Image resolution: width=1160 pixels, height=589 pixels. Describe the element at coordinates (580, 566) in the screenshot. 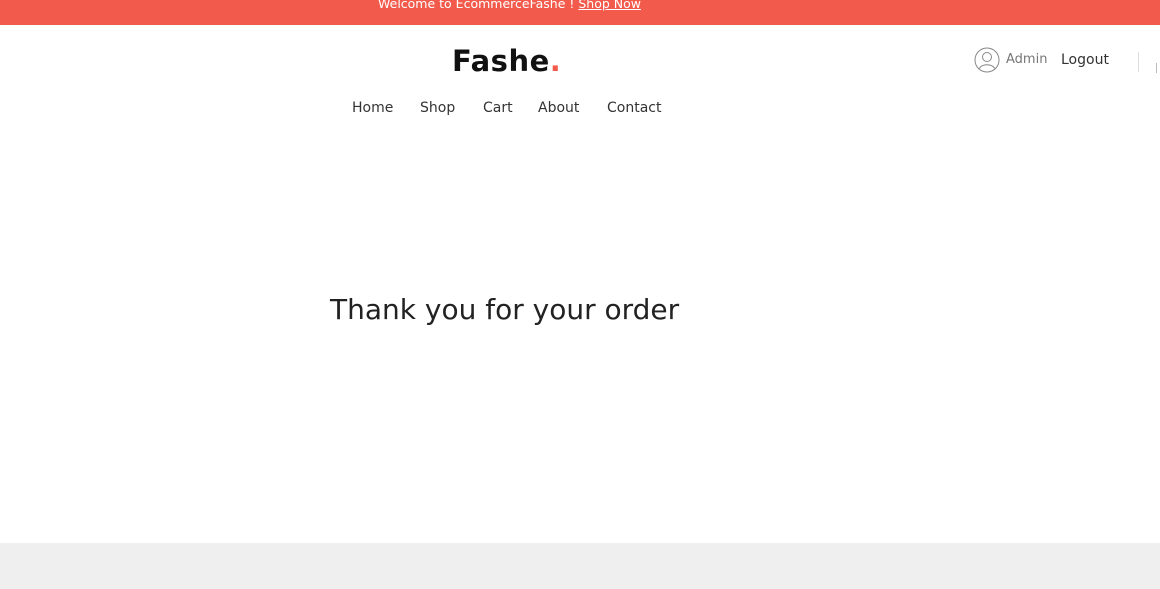

I see `footer` at that location.